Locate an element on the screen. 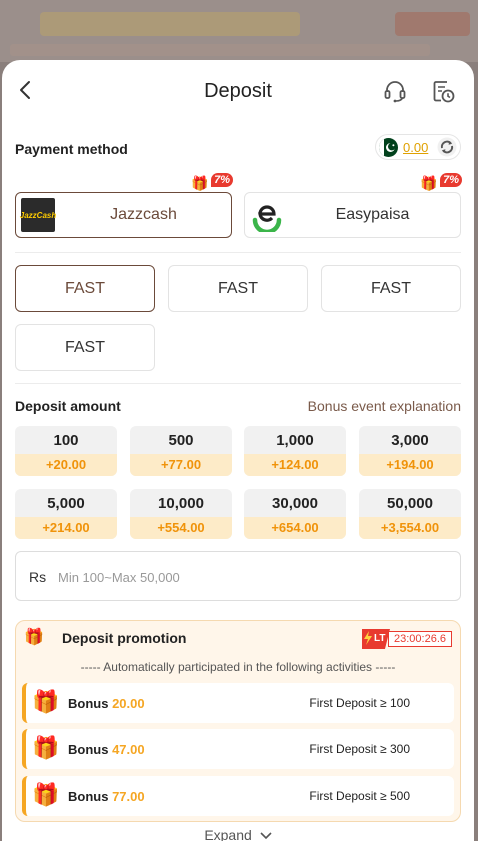 This screenshot has height=841, width=478. amount-value: 10,000 is located at coordinates (181, 503).